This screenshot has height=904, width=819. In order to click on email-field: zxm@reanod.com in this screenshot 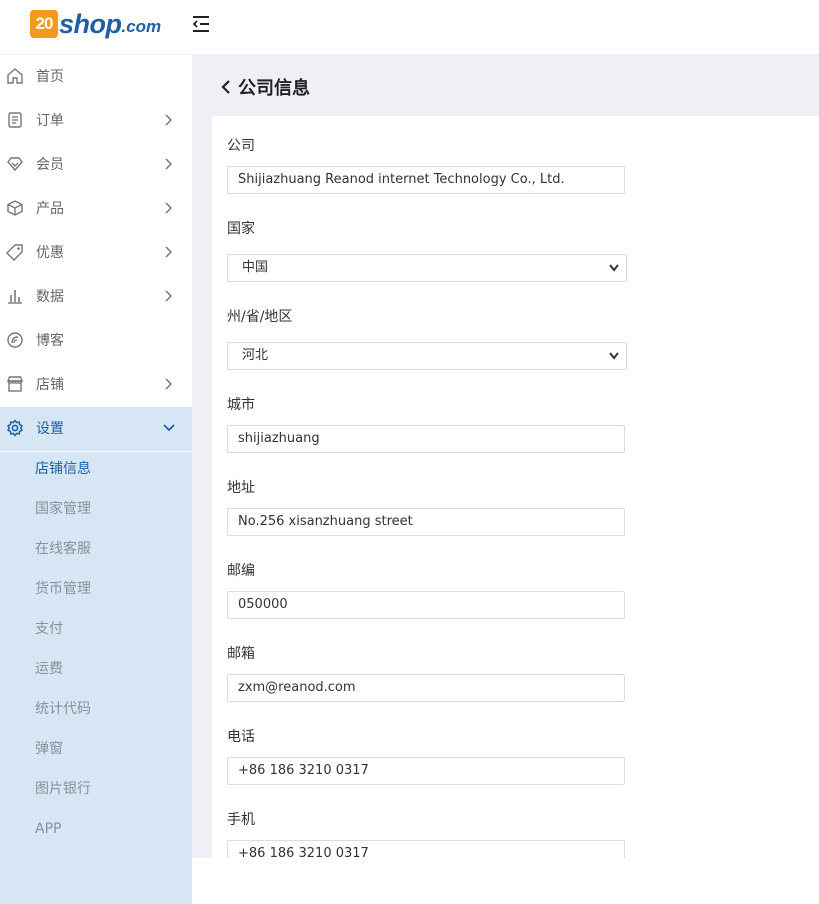, I will do `click(426, 688)`.